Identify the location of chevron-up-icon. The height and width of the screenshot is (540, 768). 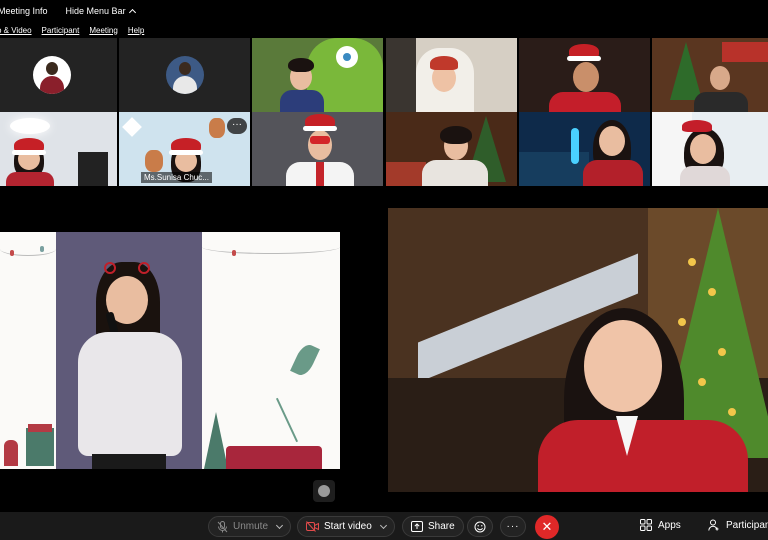
(132, 12).